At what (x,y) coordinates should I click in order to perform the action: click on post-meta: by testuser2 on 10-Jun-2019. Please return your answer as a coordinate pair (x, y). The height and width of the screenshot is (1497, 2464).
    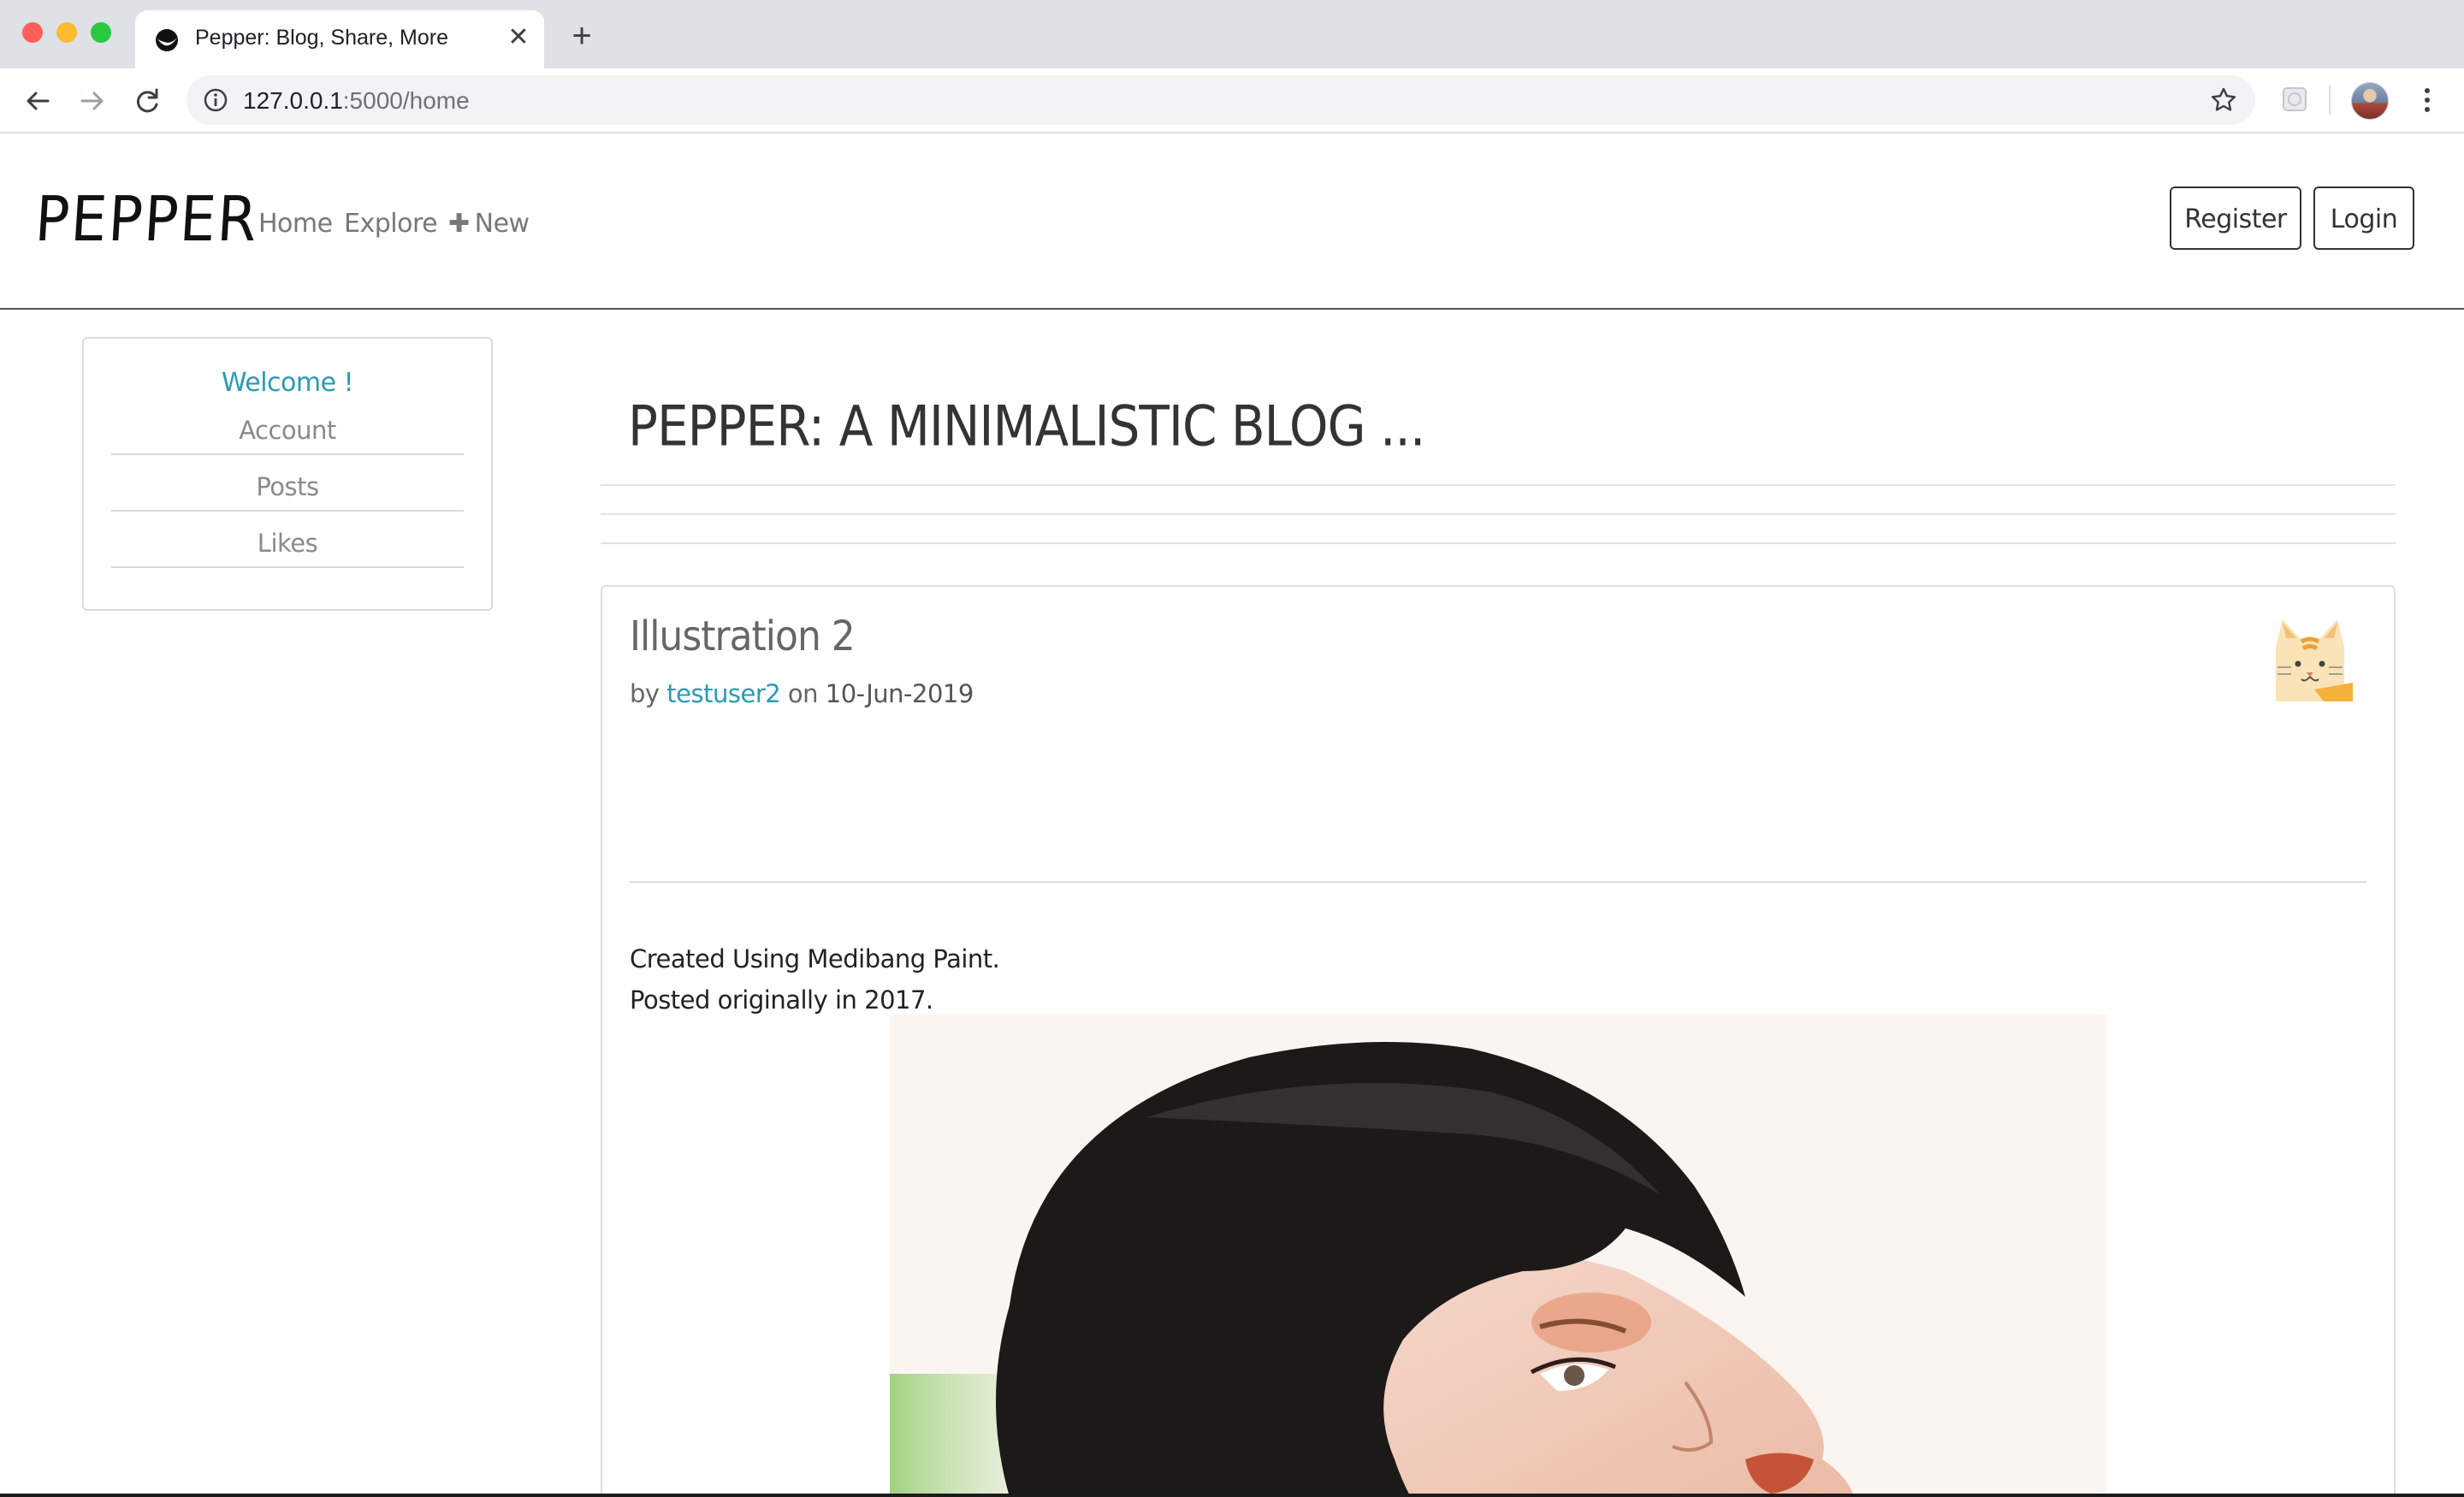
    Looking at the image, I should click on (802, 693).